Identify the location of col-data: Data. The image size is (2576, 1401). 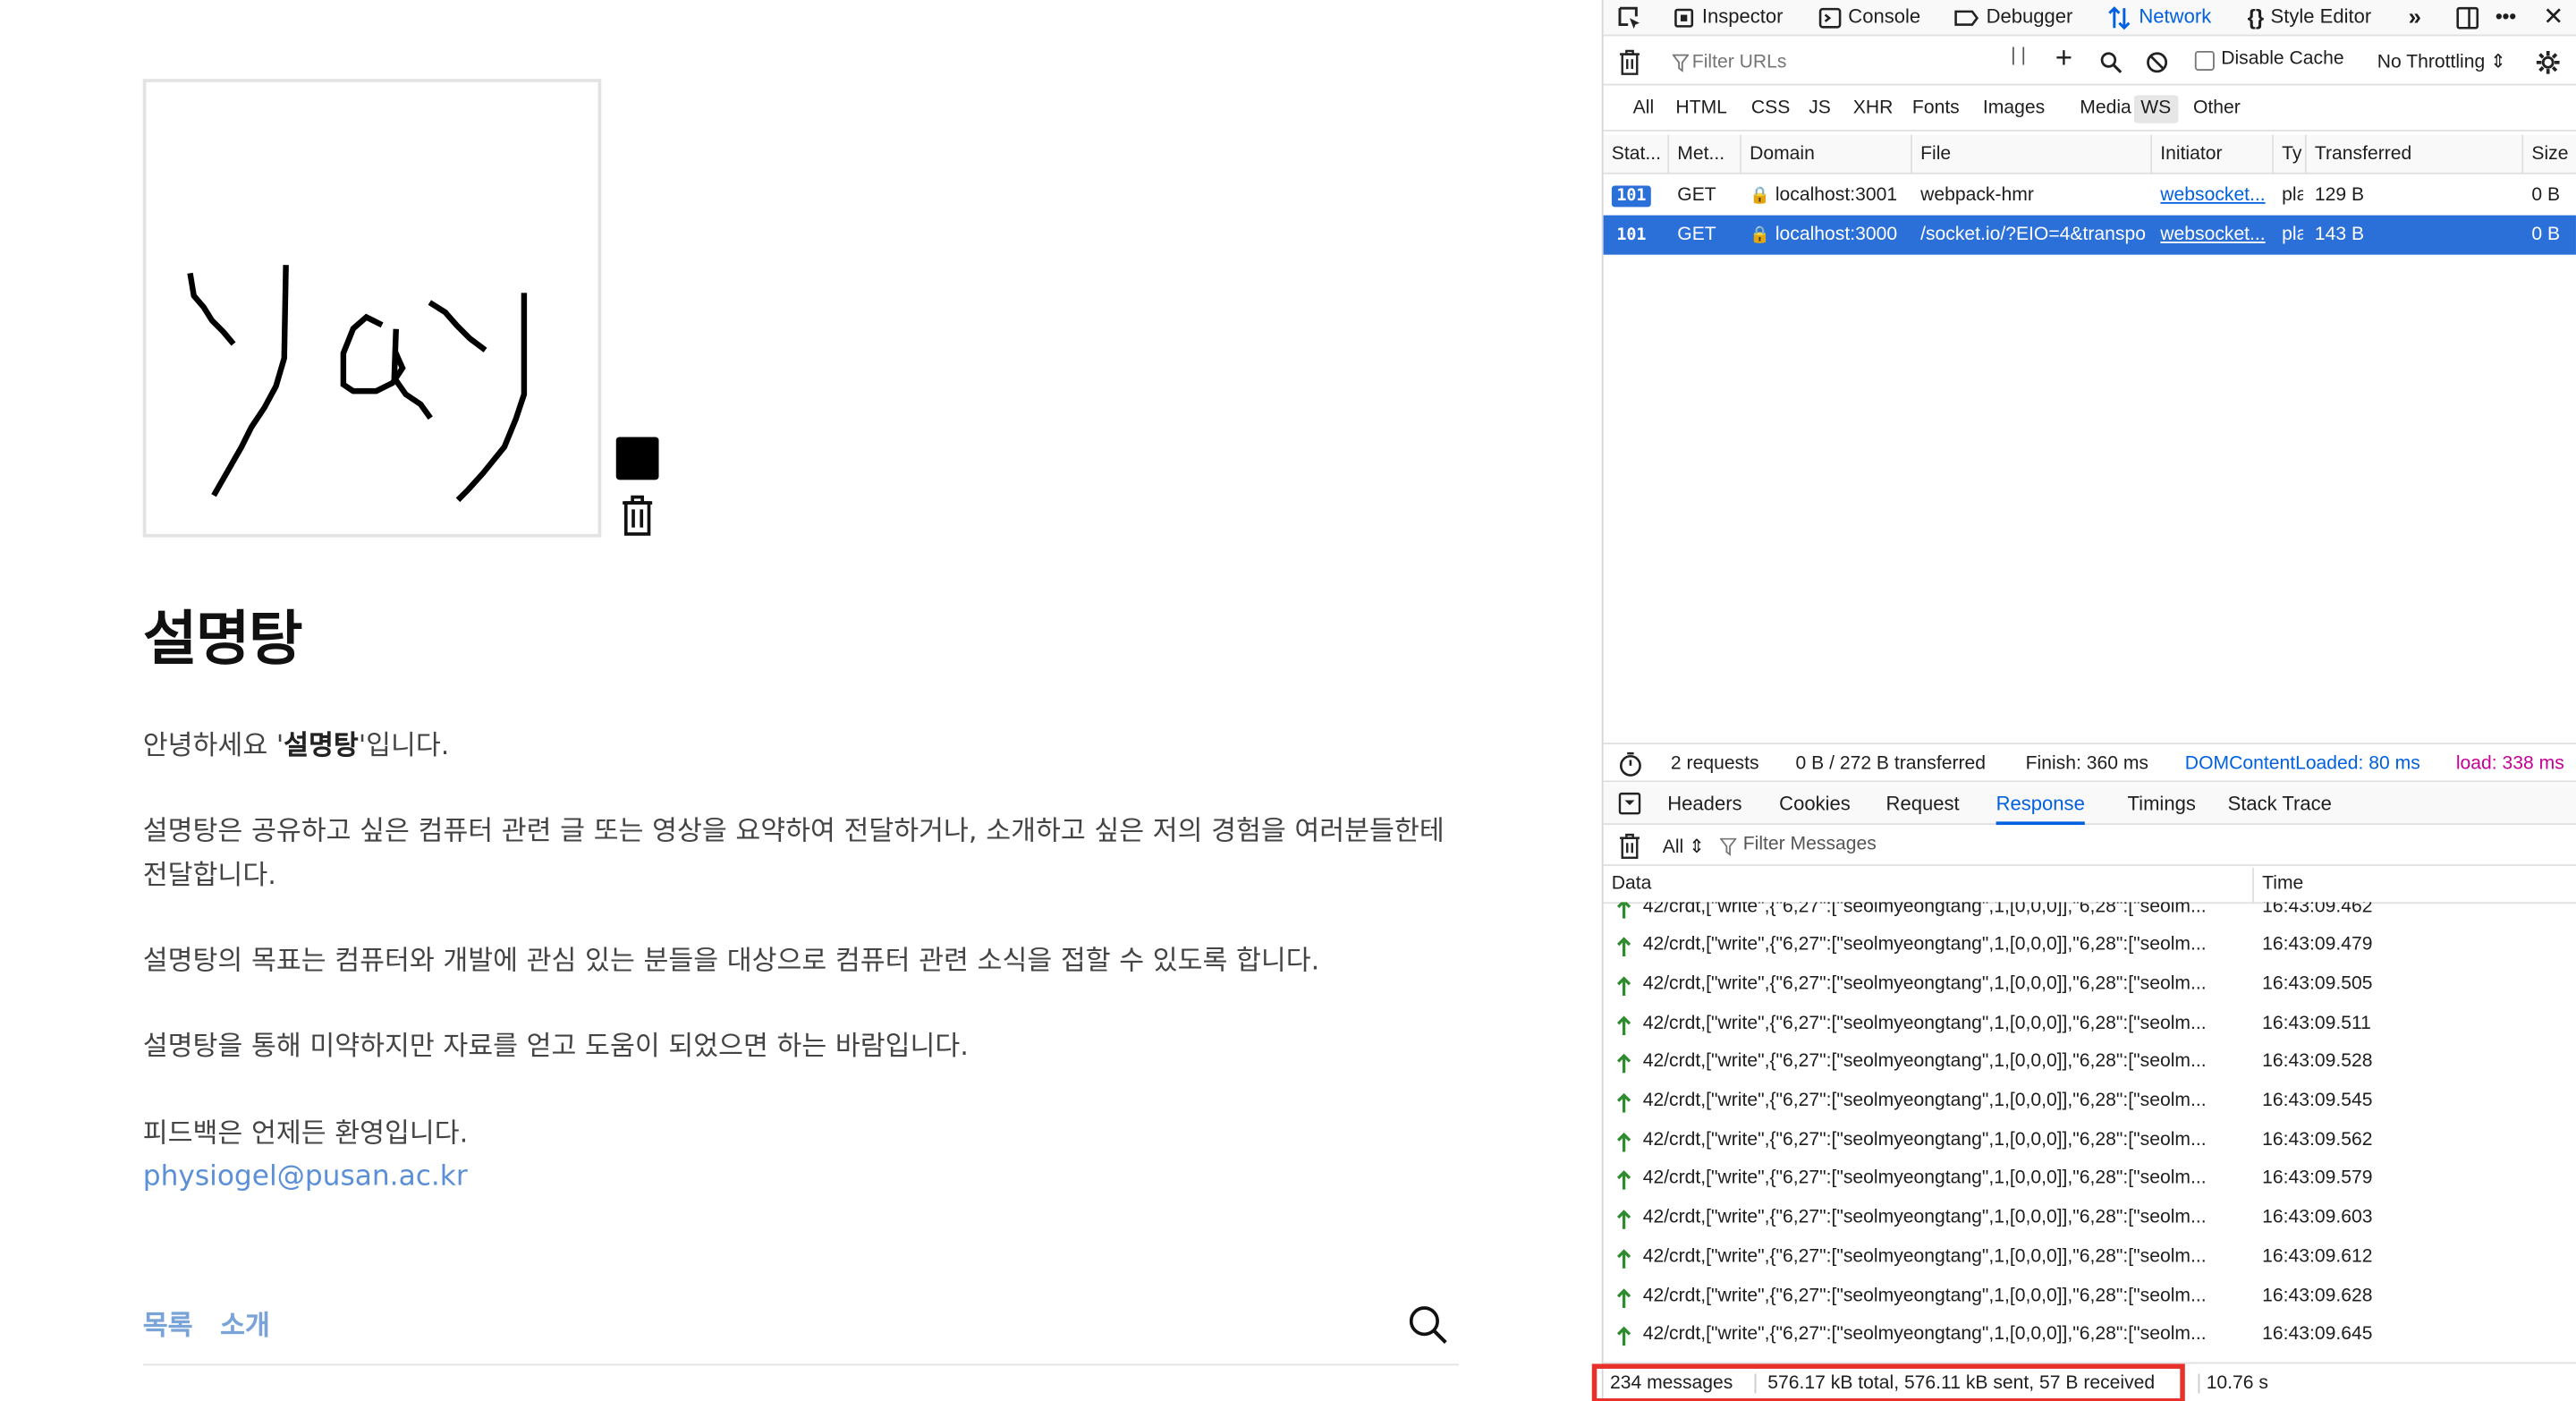
(1632, 884).